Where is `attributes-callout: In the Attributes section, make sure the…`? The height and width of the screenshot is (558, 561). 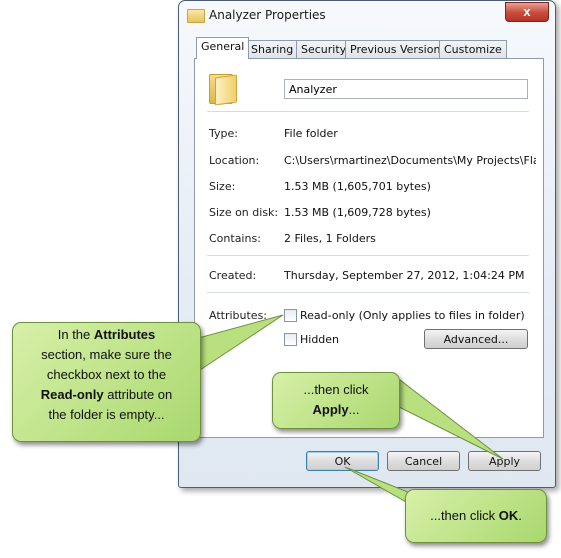
attributes-callout: In the Attributes section, make sure the… is located at coordinates (106, 382).